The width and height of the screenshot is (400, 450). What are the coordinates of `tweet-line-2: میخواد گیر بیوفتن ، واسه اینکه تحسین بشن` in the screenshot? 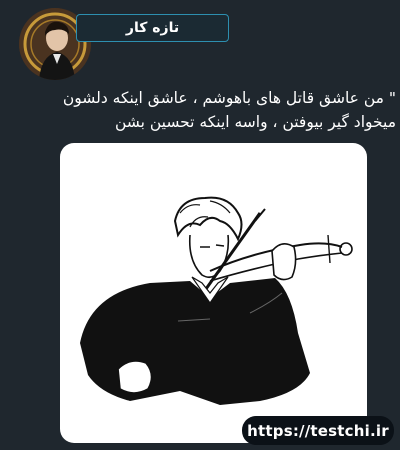 It's located at (255, 122).